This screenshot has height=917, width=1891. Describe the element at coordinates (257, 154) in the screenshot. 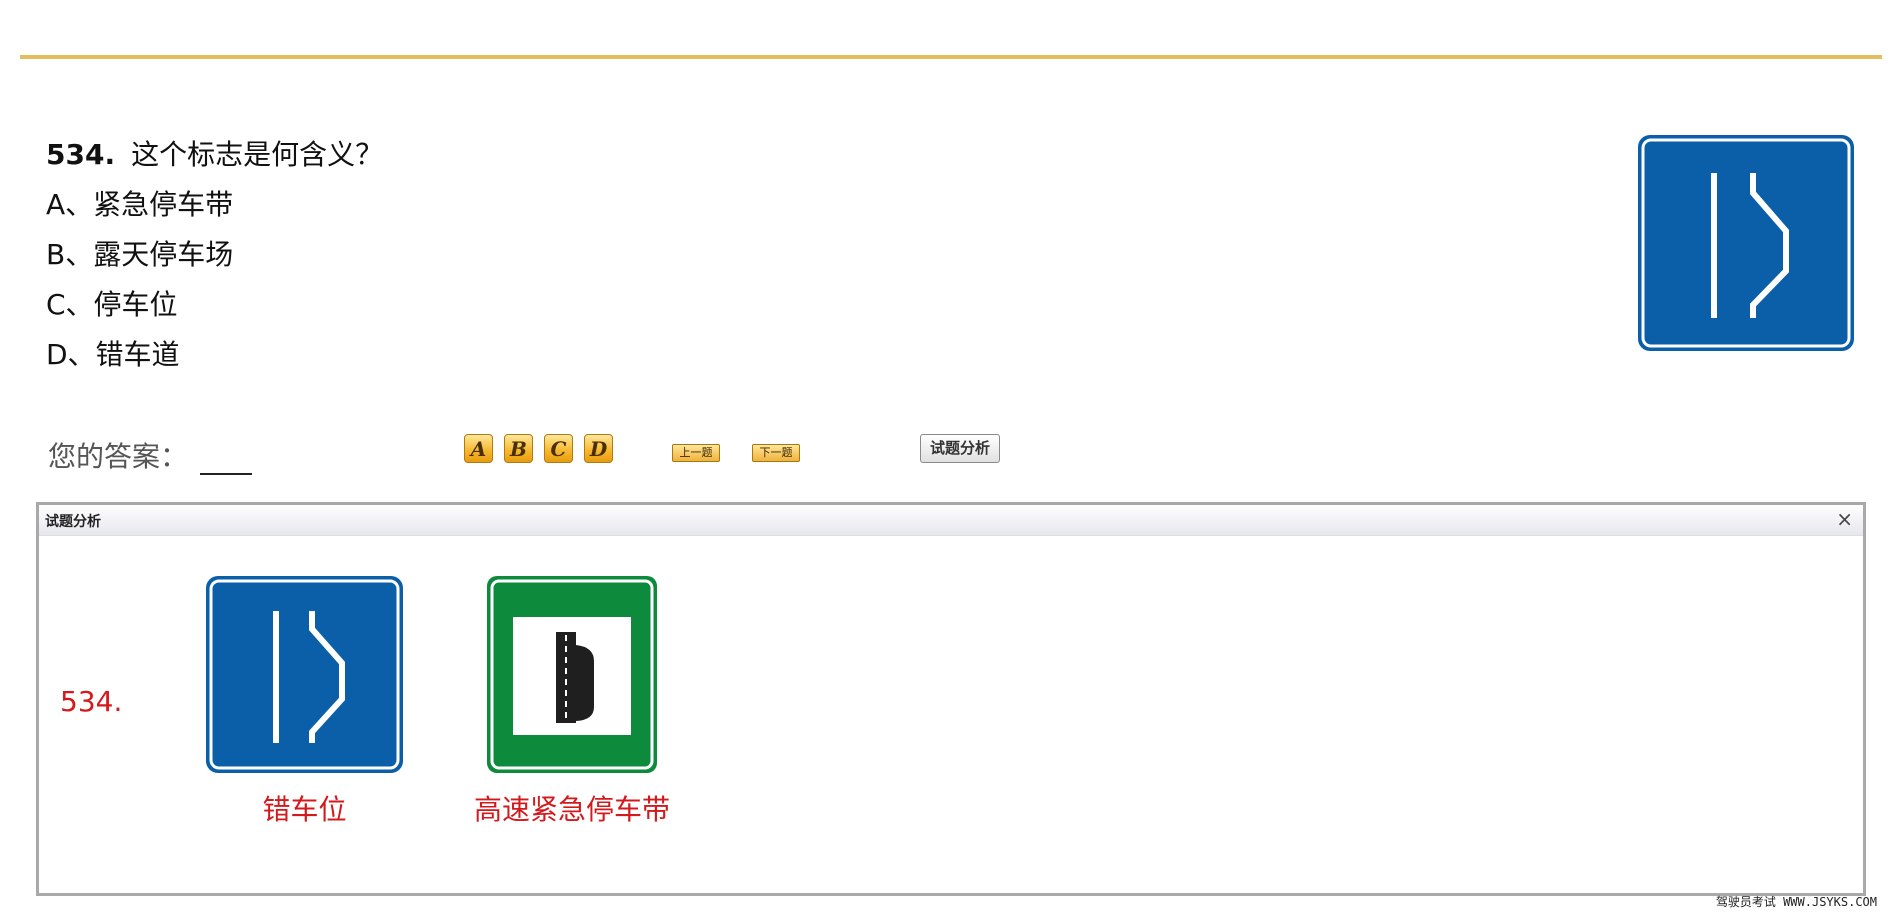

I see `question-text: 这个标志是何含义？` at that location.